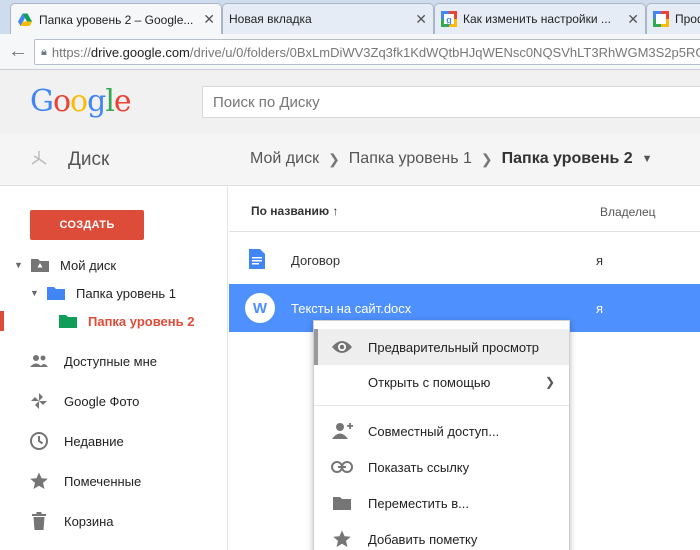 This screenshot has height=550, width=700. I want to click on menu-item-get-link: Показать ссылку, so click(441, 467).